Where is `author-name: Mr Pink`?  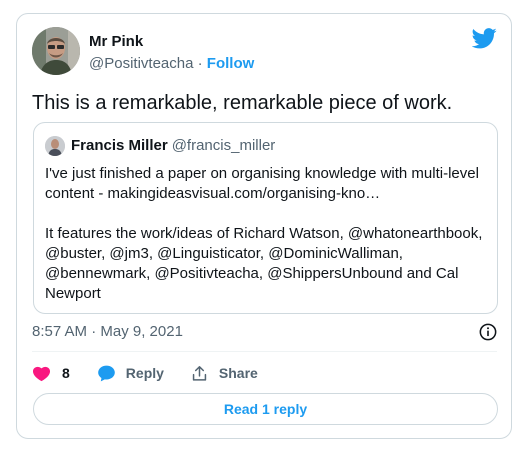
author-name: Mr Pink is located at coordinates (116, 41).